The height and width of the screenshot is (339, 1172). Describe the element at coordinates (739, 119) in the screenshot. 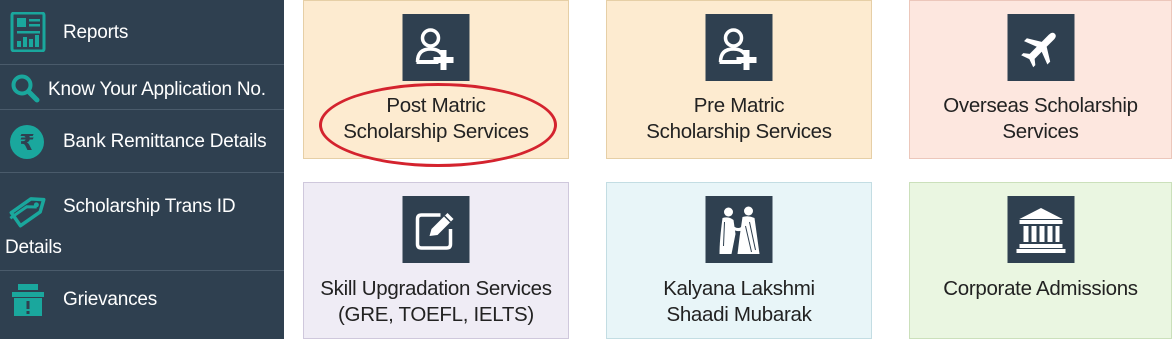

I see `tile-title: Pre Matric Scholarship Services` at that location.